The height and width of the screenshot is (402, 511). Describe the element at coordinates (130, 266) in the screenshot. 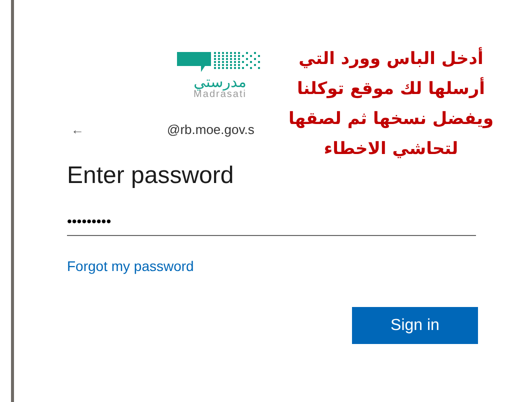

I see `forgot-password-link: Forgot my password` at that location.